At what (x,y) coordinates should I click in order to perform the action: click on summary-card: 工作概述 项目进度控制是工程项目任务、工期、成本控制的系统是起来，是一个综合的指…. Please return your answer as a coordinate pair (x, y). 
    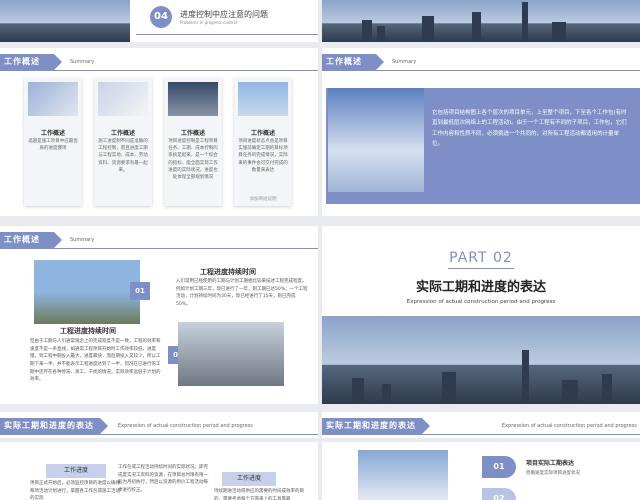
    Looking at the image, I should click on (193, 142).